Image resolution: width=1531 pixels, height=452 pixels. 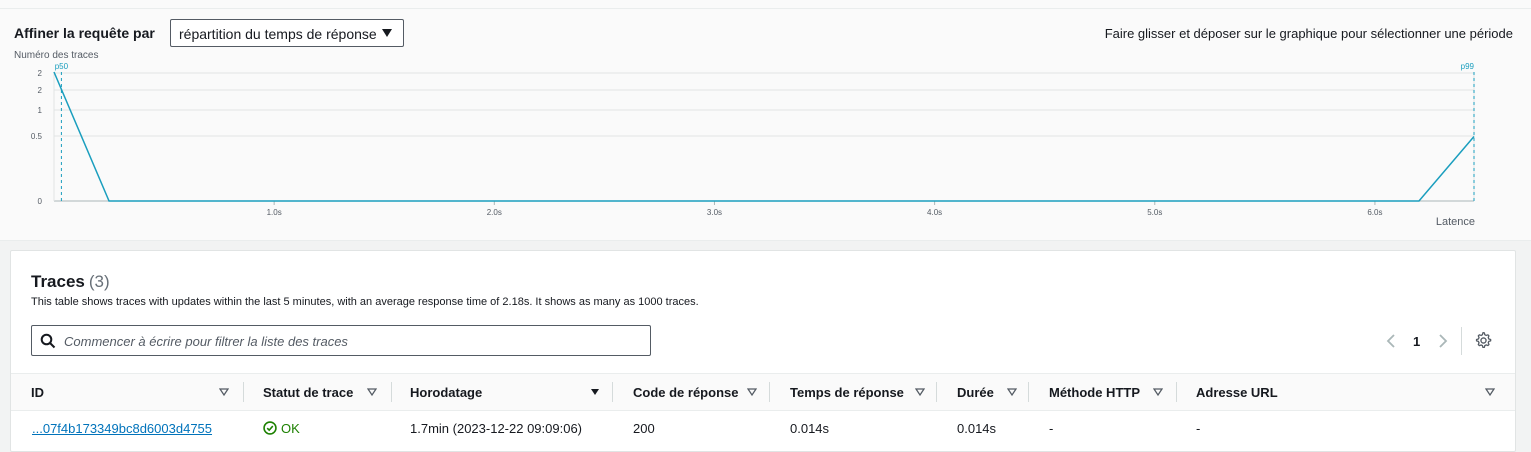 I want to click on column-label: Code de réponse, so click(x=686, y=392).